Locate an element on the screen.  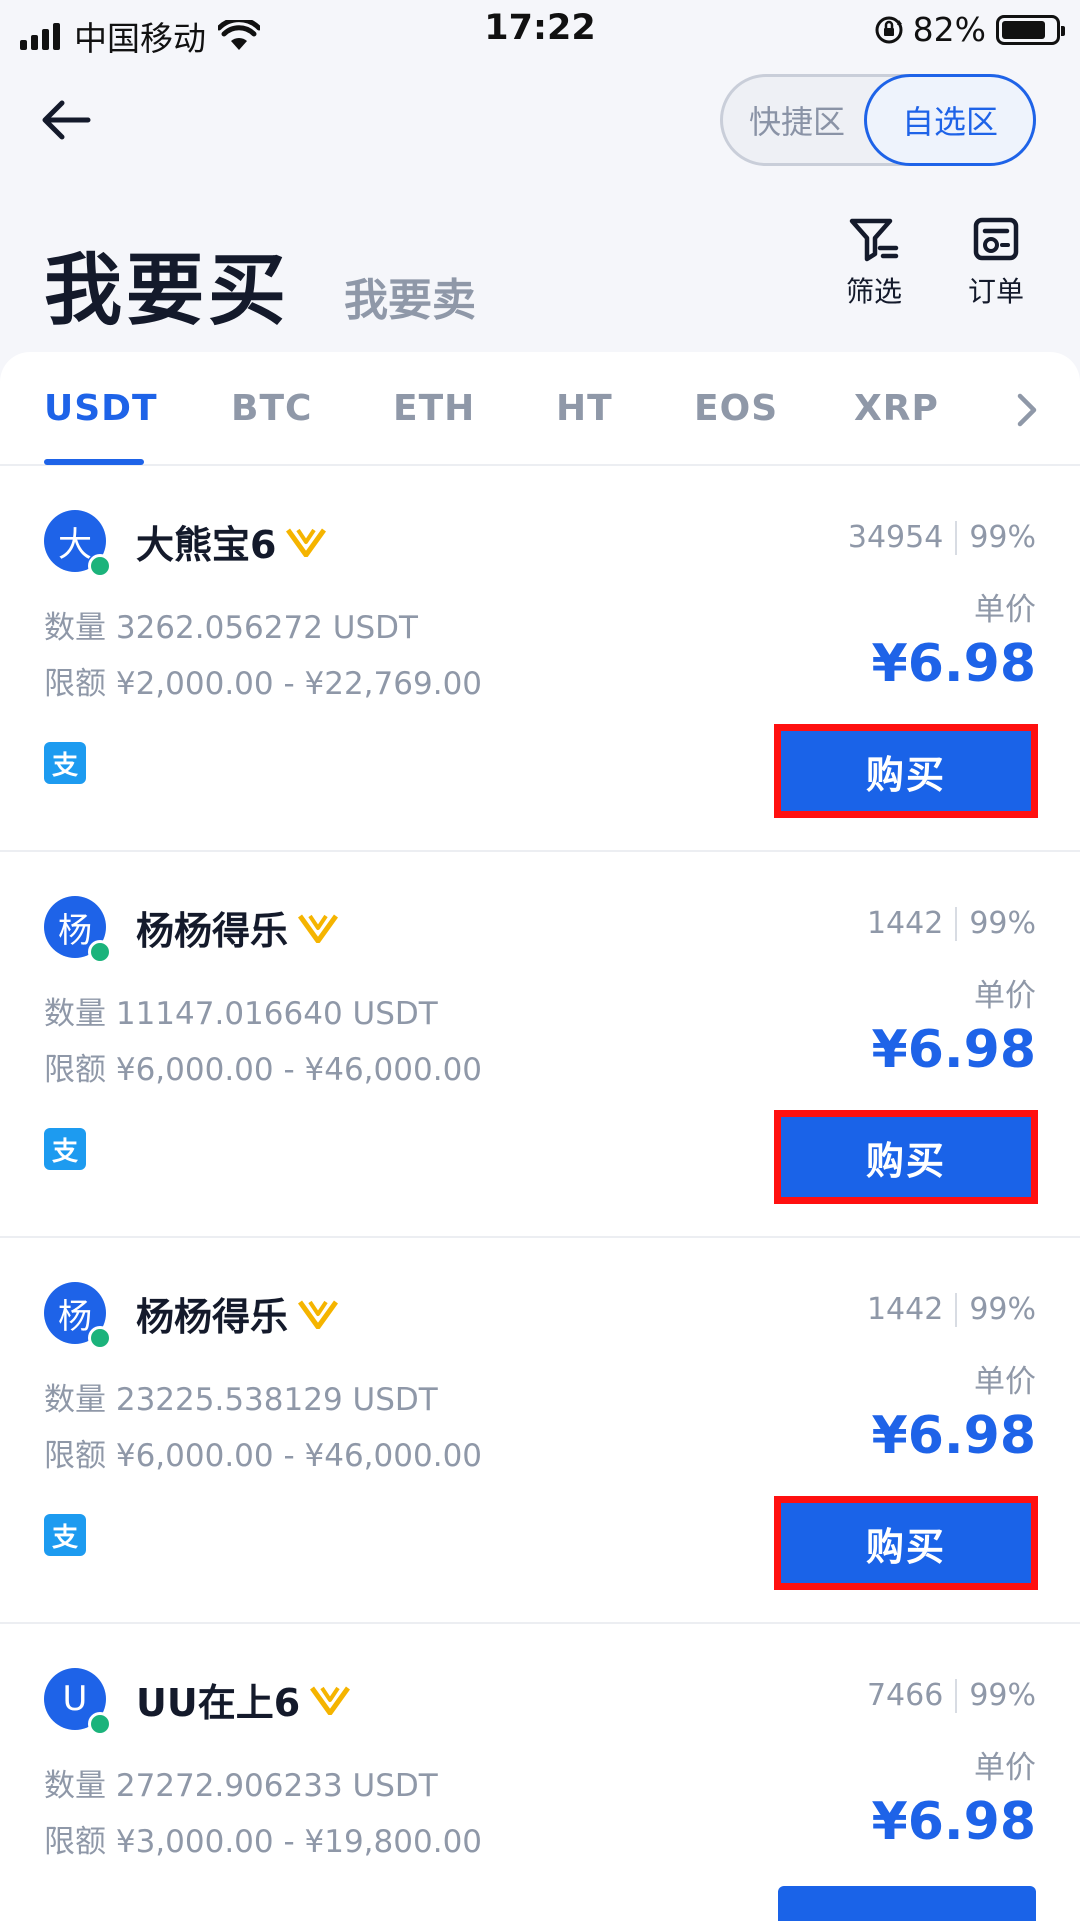
tab-eth: ETH is located at coordinates (434, 408).